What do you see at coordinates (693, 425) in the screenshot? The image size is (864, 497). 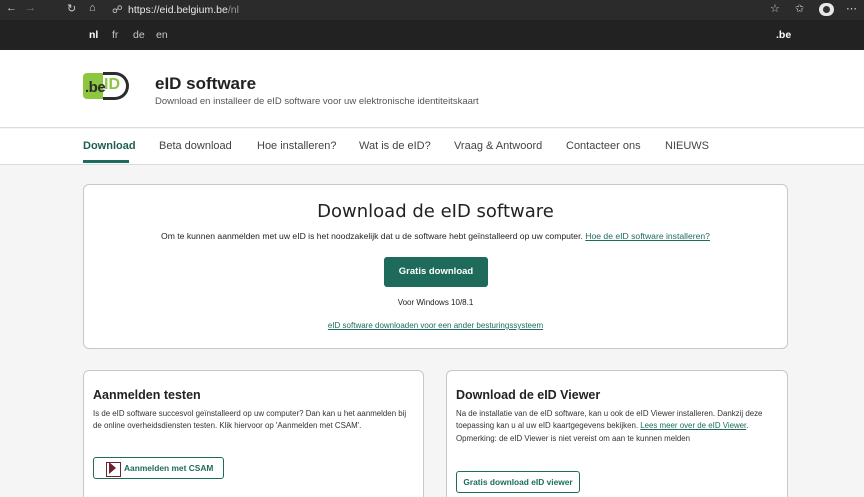 I see `eid-viewer-more-link: Lees meer over de eID Viewer` at bounding box center [693, 425].